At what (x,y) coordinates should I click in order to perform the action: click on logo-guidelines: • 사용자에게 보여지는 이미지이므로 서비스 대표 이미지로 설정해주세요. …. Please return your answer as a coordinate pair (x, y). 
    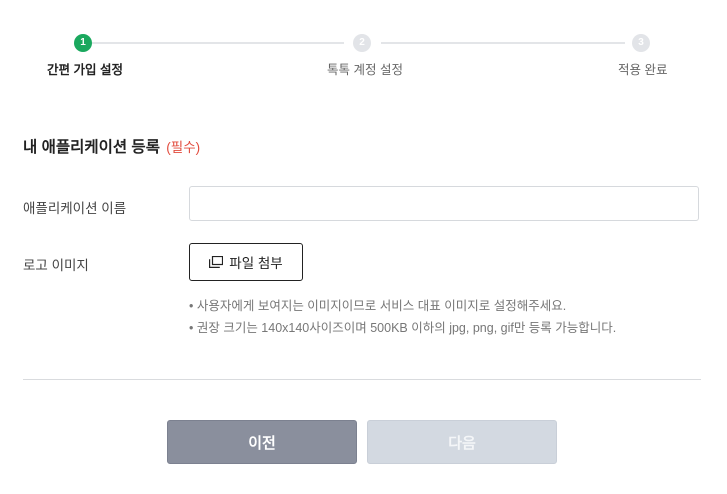
    Looking at the image, I should click on (402, 320).